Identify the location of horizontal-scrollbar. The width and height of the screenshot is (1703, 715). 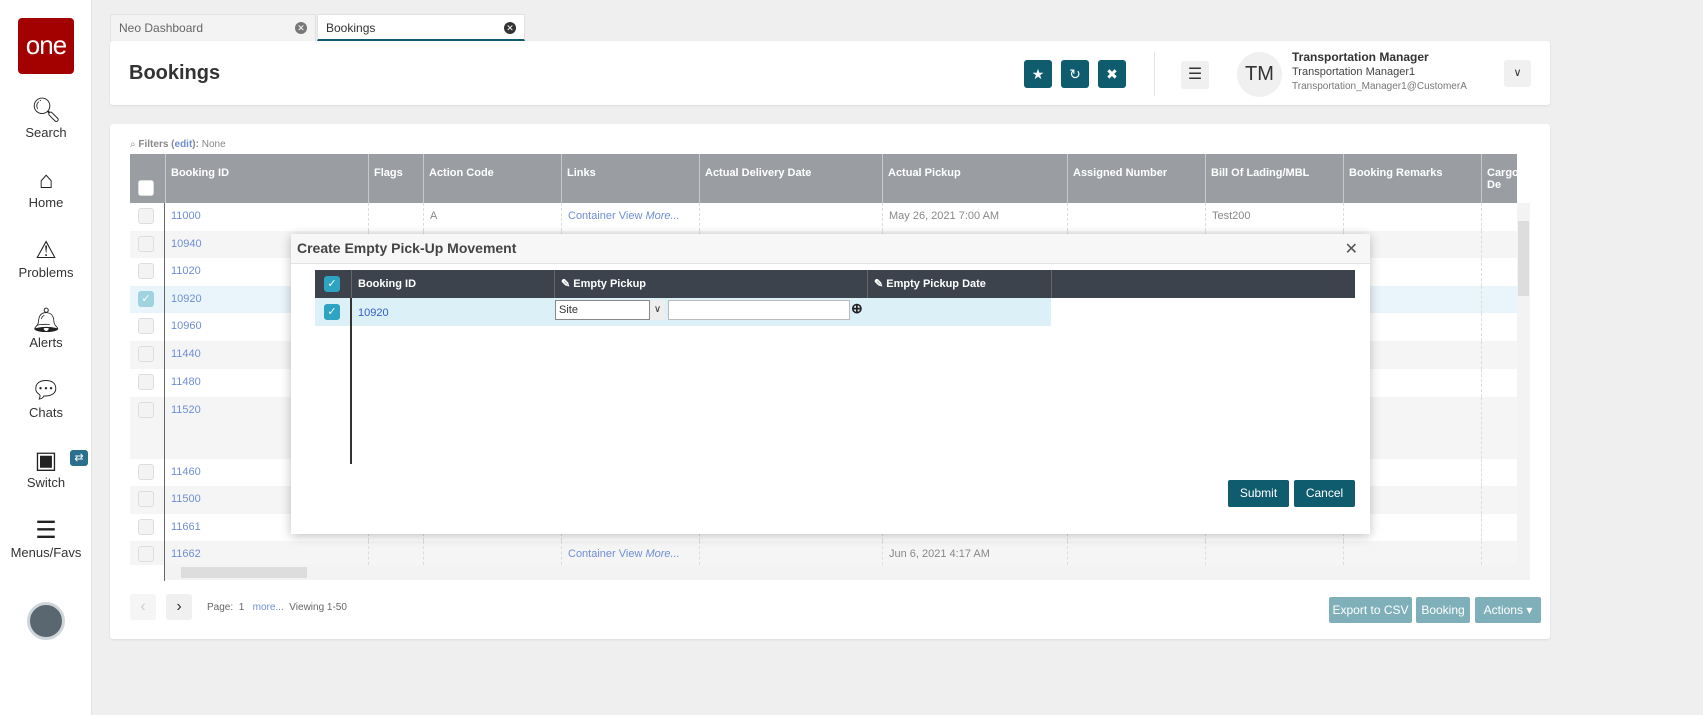
(847, 572).